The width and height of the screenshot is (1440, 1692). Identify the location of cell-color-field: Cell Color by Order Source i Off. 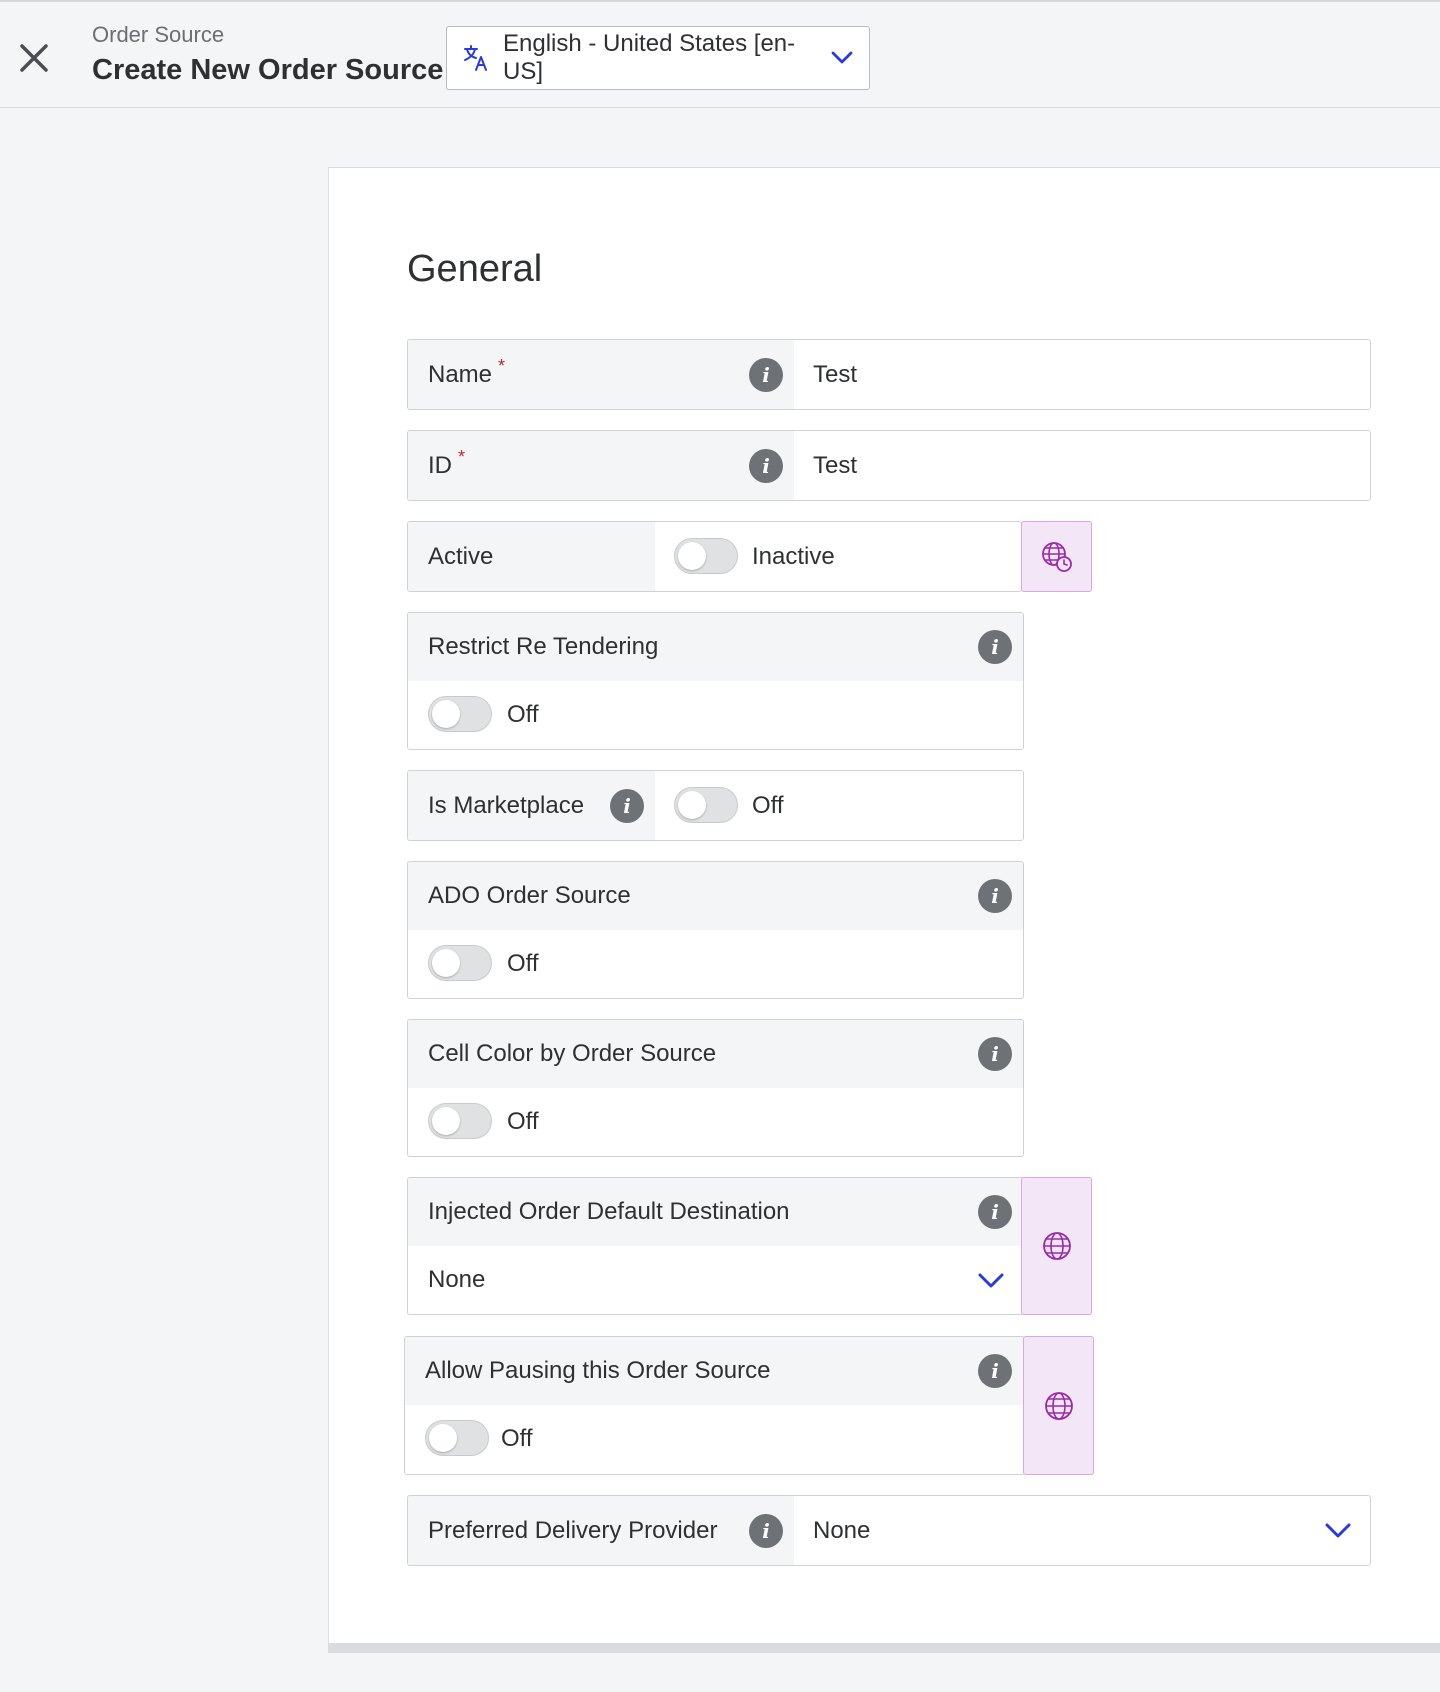
(715, 1088).